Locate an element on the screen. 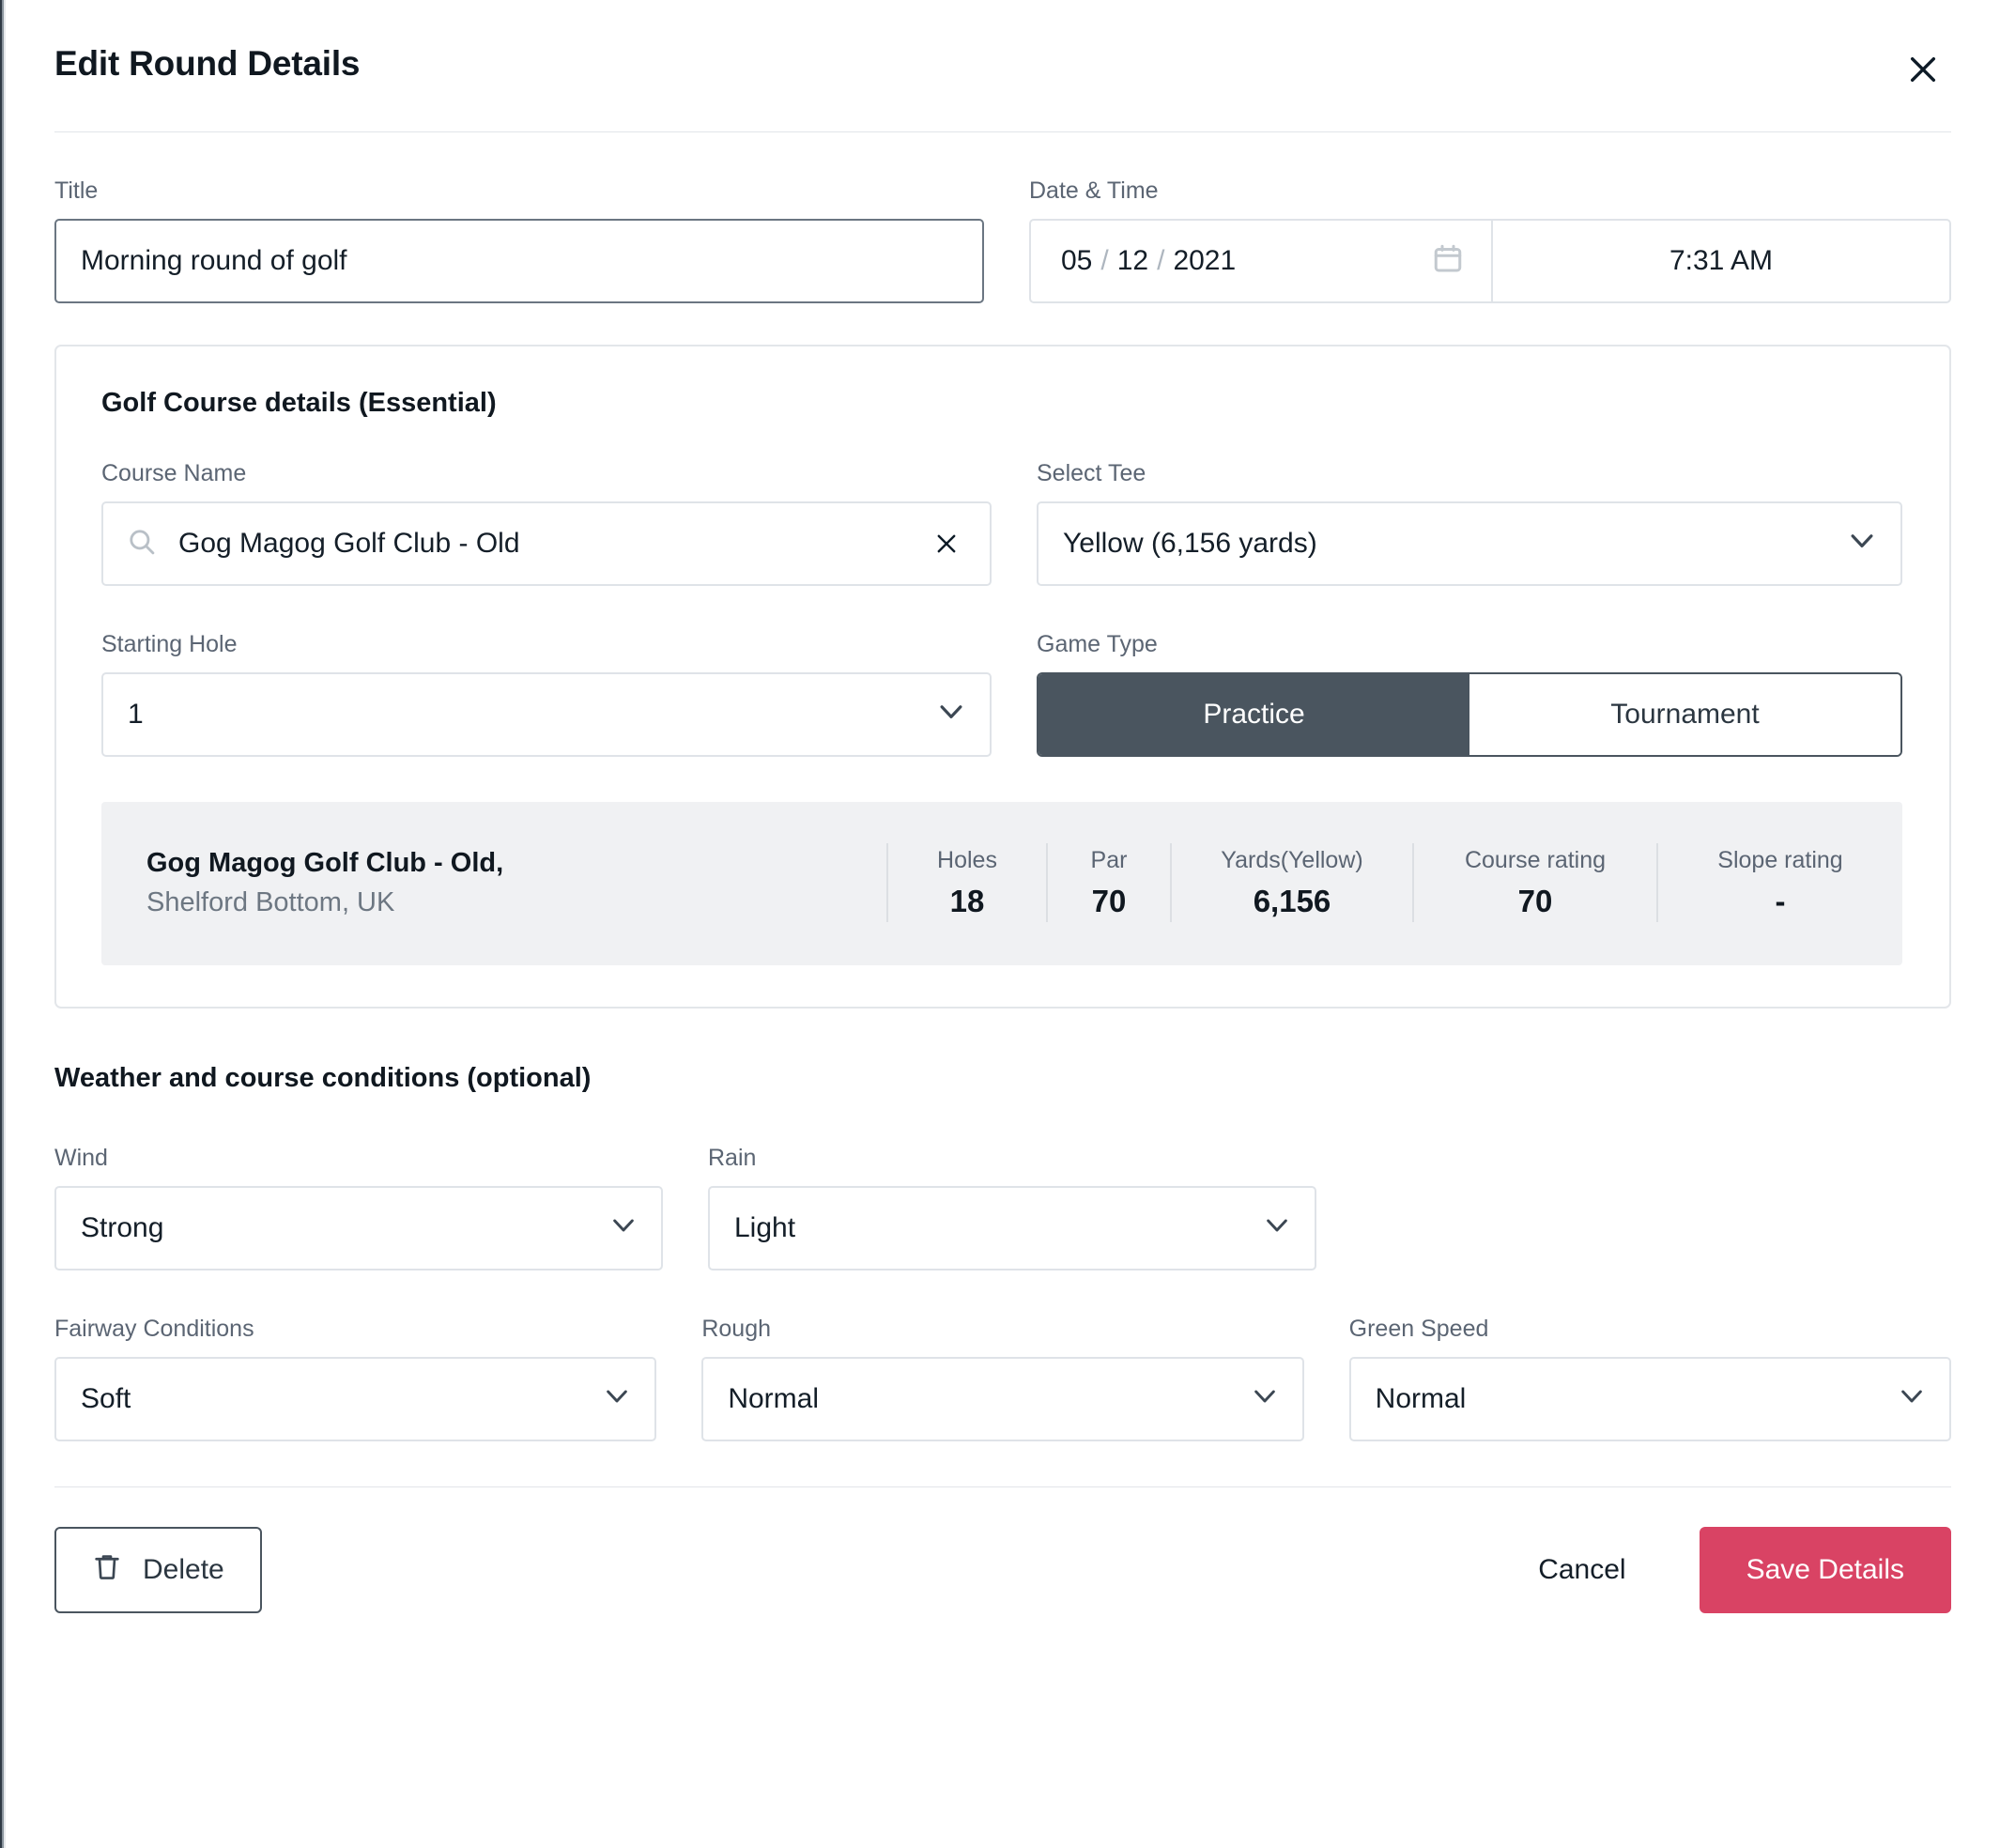  select-tee-dropdown: Yellow (6,156 yards) is located at coordinates (1469, 543).